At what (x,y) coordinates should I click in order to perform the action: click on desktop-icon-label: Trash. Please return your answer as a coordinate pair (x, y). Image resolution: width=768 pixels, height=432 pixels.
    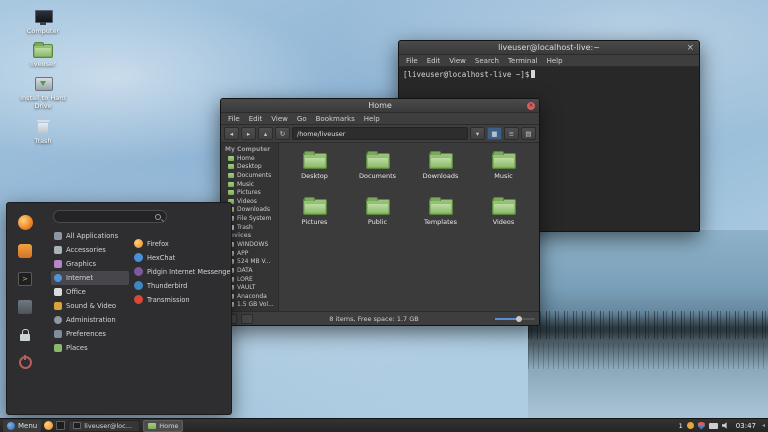
    Looking at the image, I should click on (43, 140).